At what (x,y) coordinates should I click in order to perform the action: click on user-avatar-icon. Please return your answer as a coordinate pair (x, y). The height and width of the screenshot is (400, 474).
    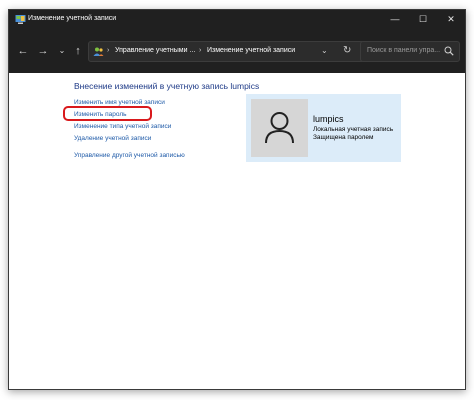
    Looking at the image, I should click on (279, 128).